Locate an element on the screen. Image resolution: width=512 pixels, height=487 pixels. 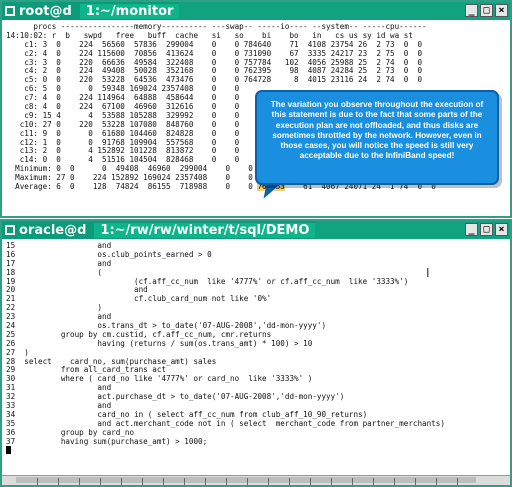
scrollbar-thumb is located at coordinates (246, 481).